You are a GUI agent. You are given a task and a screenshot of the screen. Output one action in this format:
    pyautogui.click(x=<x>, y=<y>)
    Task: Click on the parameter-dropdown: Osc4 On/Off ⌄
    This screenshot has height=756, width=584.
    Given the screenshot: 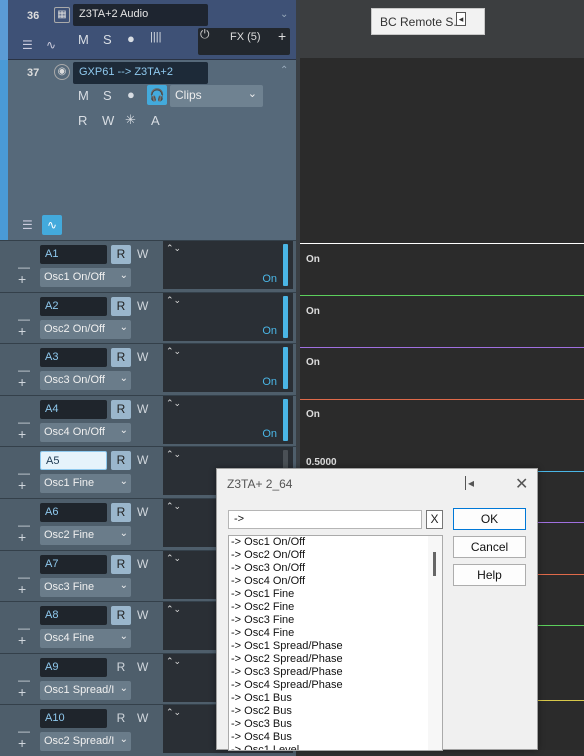 What is the action you would take?
    pyautogui.click(x=85, y=432)
    